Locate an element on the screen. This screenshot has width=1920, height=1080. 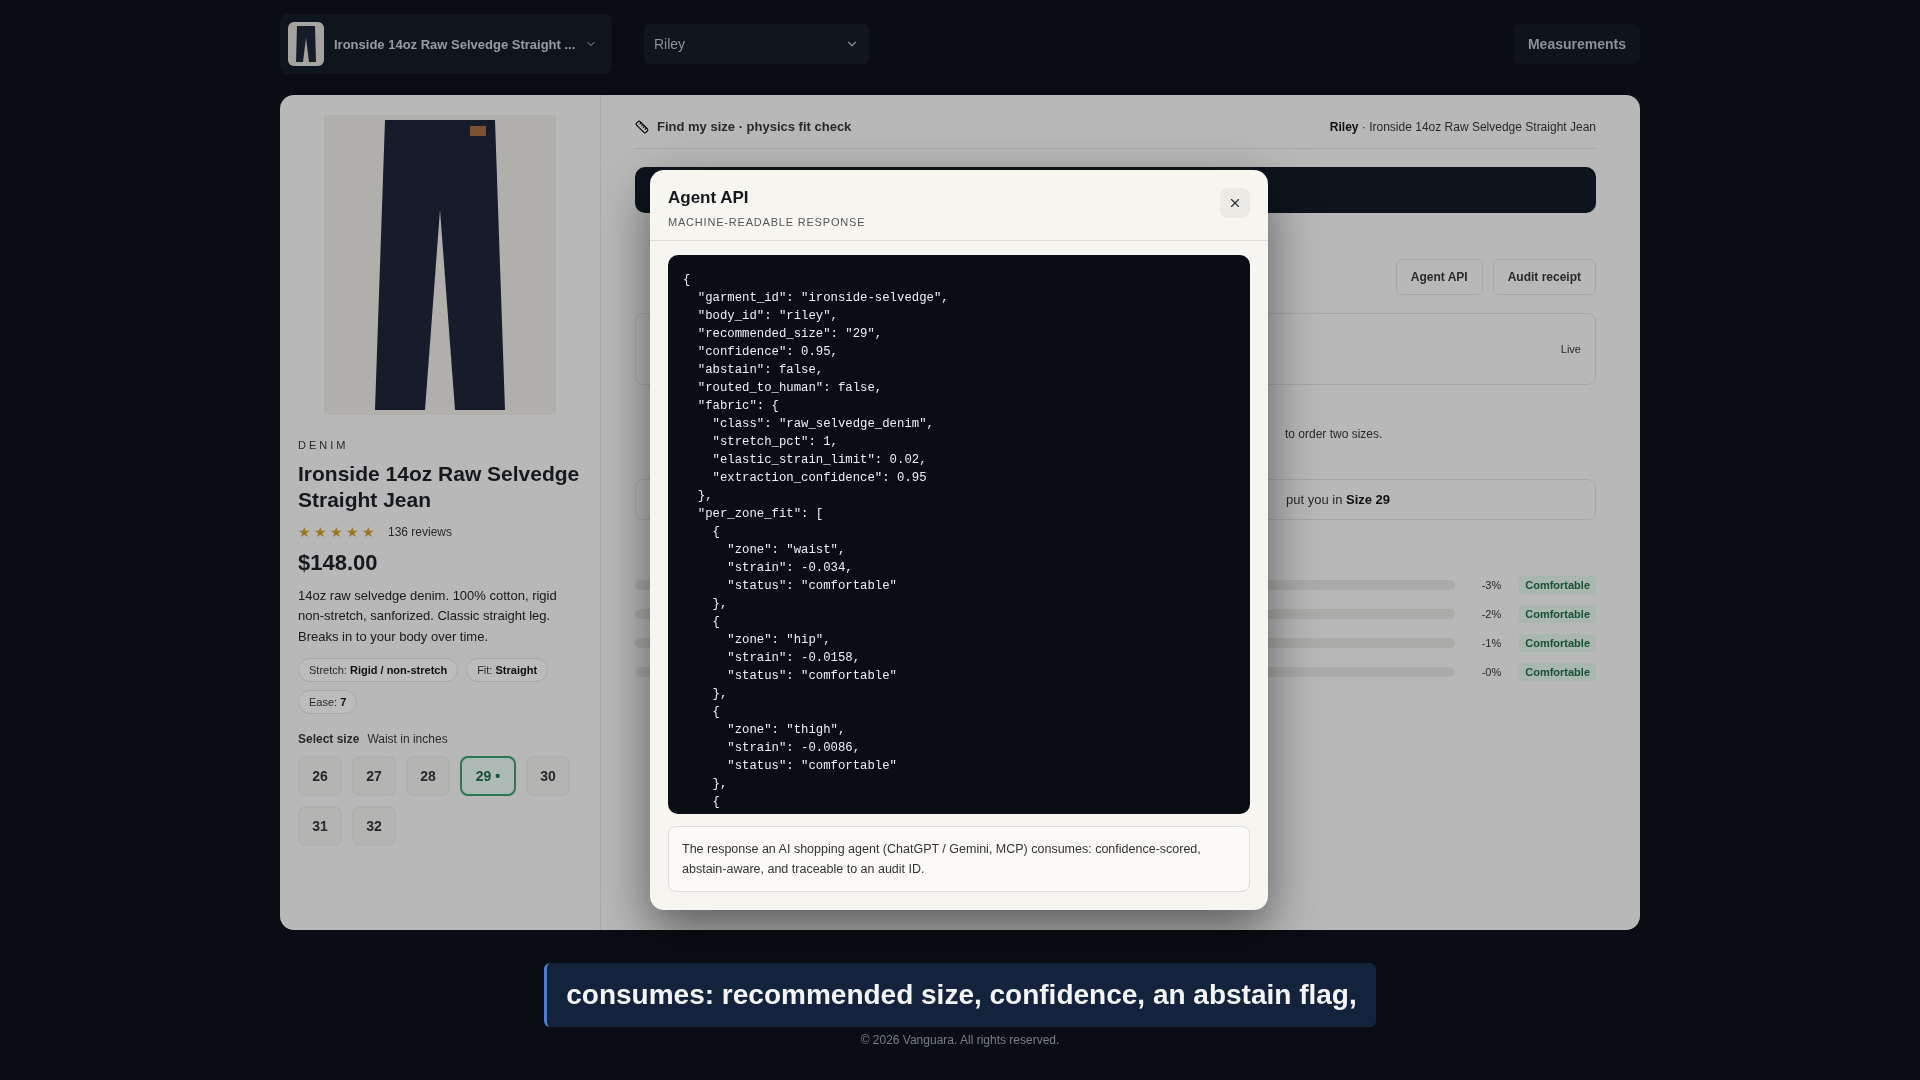
code-line: "elastic_strain_limit": 0.02, is located at coordinates (819, 460).